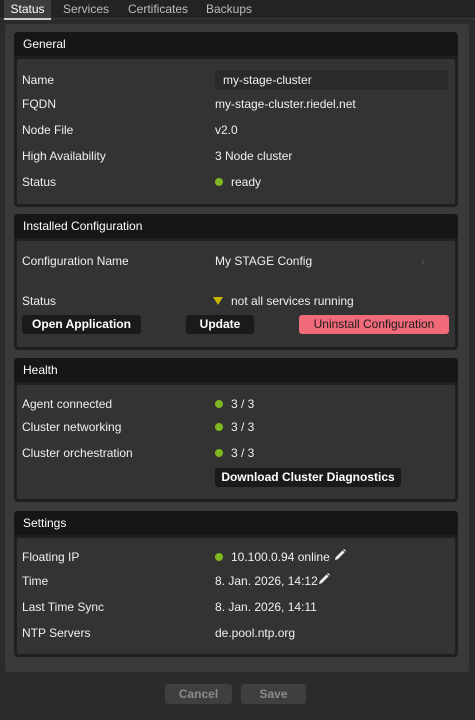 Image resolution: width=475 pixels, height=720 pixels. I want to click on name-label: Name, so click(38, 80).